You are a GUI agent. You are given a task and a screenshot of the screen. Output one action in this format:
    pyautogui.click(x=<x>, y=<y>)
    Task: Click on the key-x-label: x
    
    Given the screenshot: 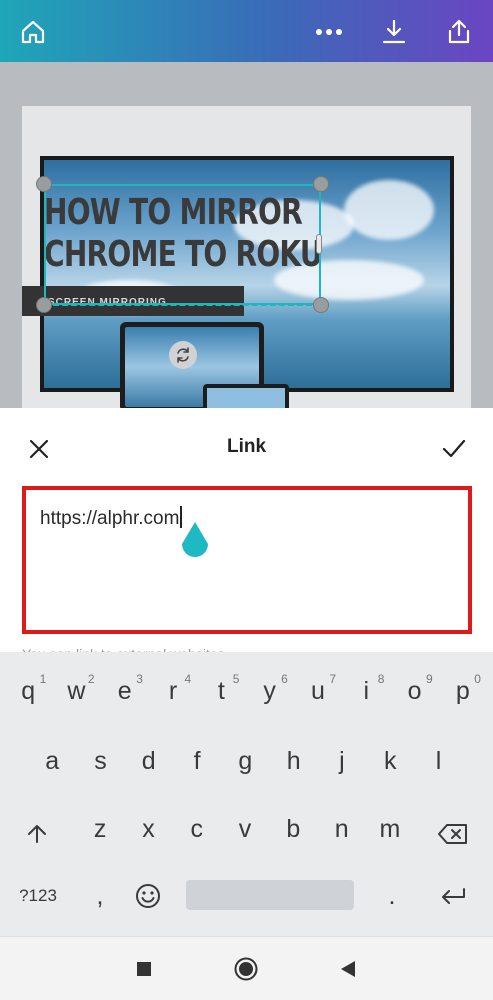 What is the action you would take?
    pyautogui.click(x=148, y=828)
    